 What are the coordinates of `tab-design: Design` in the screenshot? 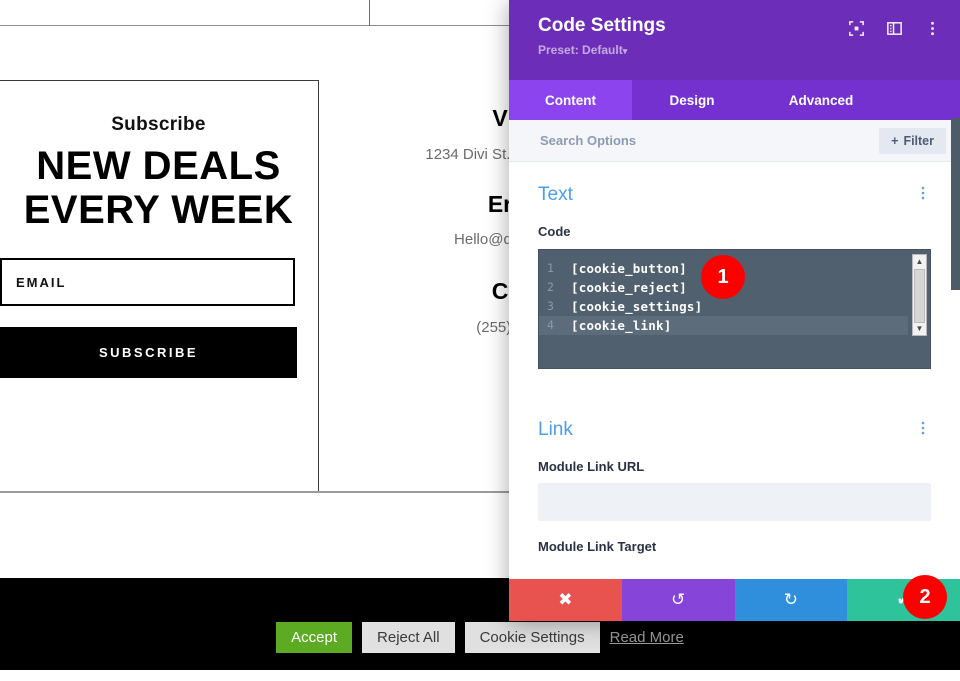 It's located at (692, 100).